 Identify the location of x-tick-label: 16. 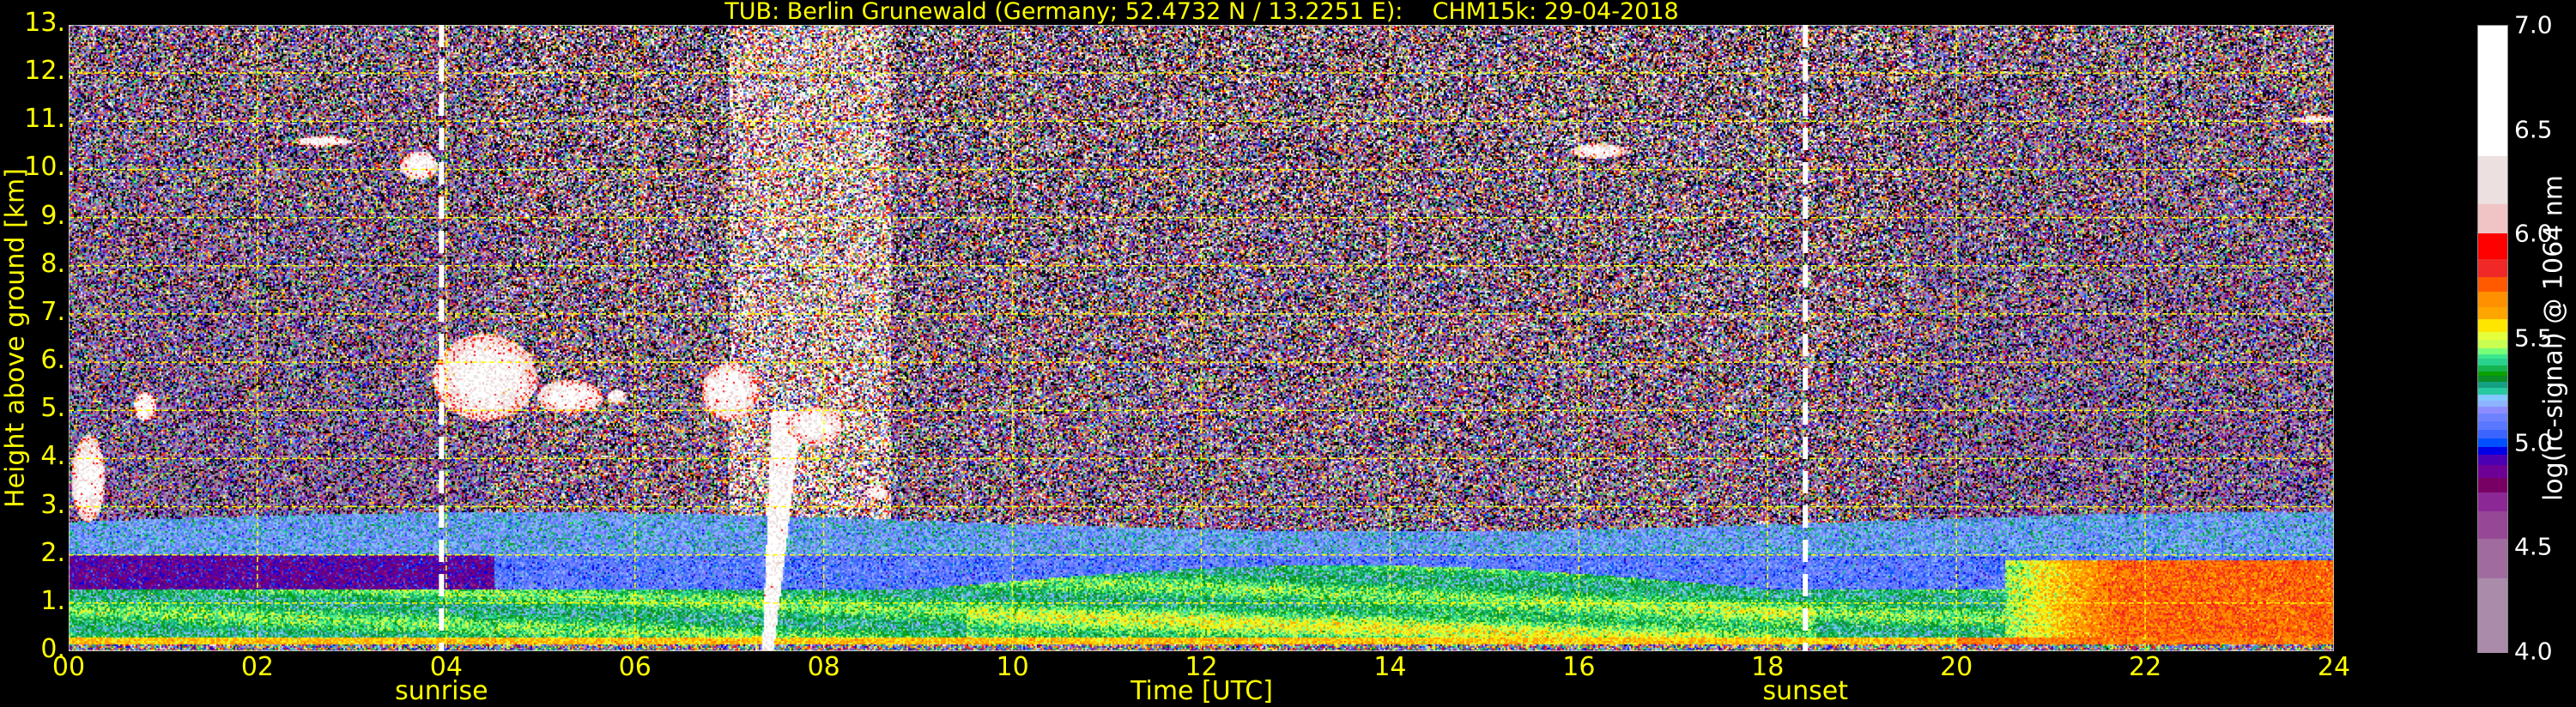
(1579, 667).